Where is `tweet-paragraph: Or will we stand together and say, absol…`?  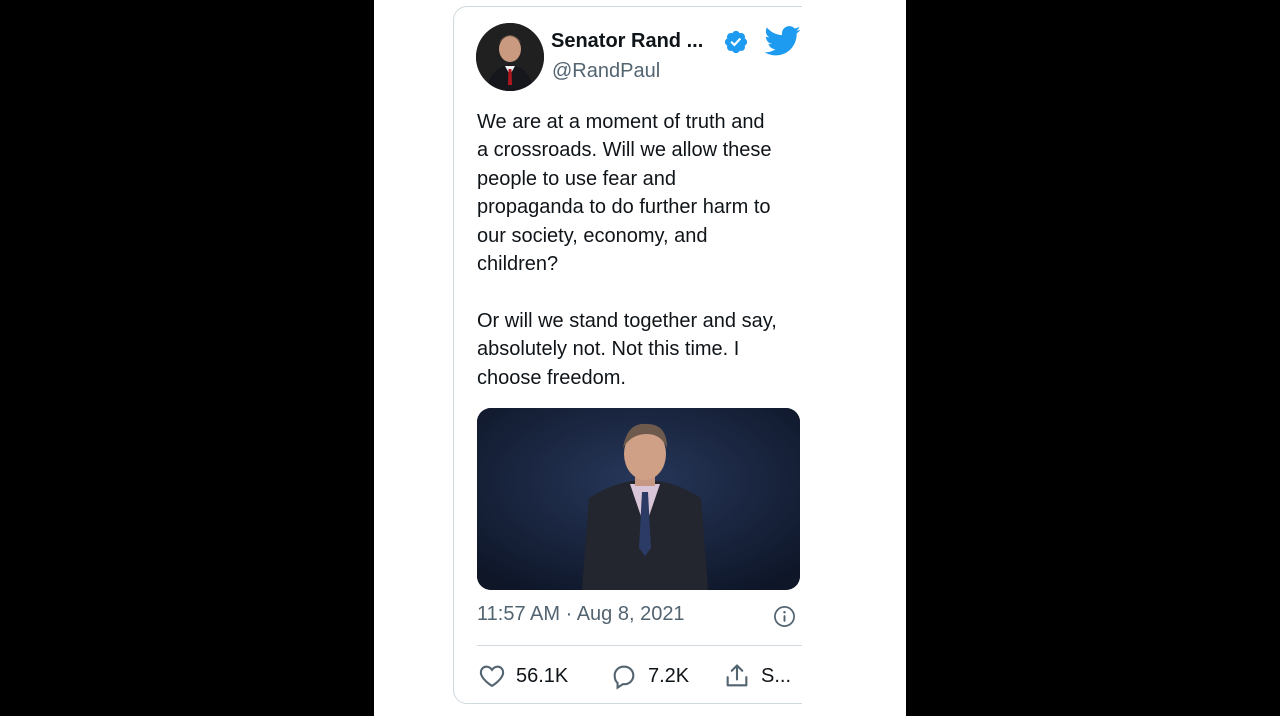 tweet-paragraph: Or will we stand together and say, absol… is located at coordinates (627, 349).